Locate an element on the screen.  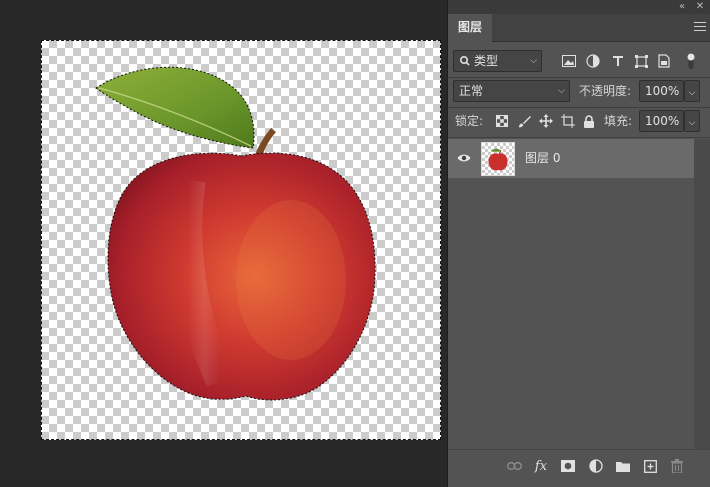
opacity-input: 100% is located at coordinates (661, 91).